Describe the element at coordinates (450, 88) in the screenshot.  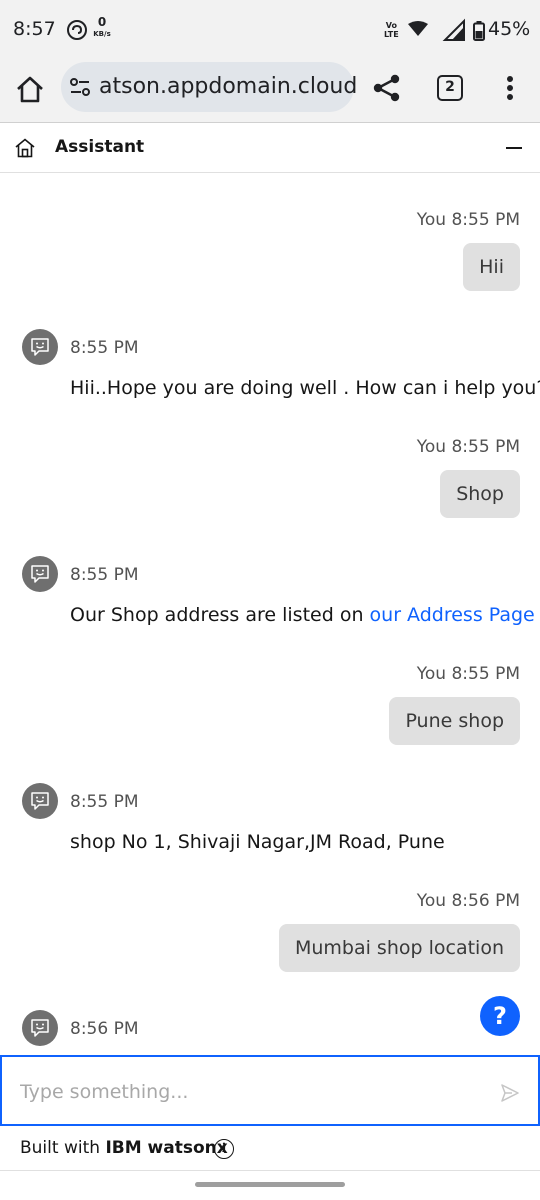
I see `tab-switcher-button: 2` at that location.